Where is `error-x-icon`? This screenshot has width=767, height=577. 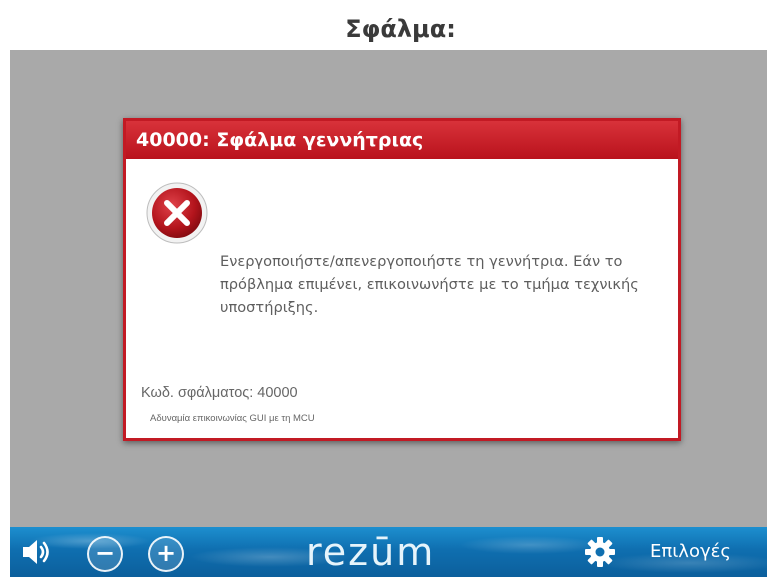 error-x-icon is located at coordinates (177, 213).